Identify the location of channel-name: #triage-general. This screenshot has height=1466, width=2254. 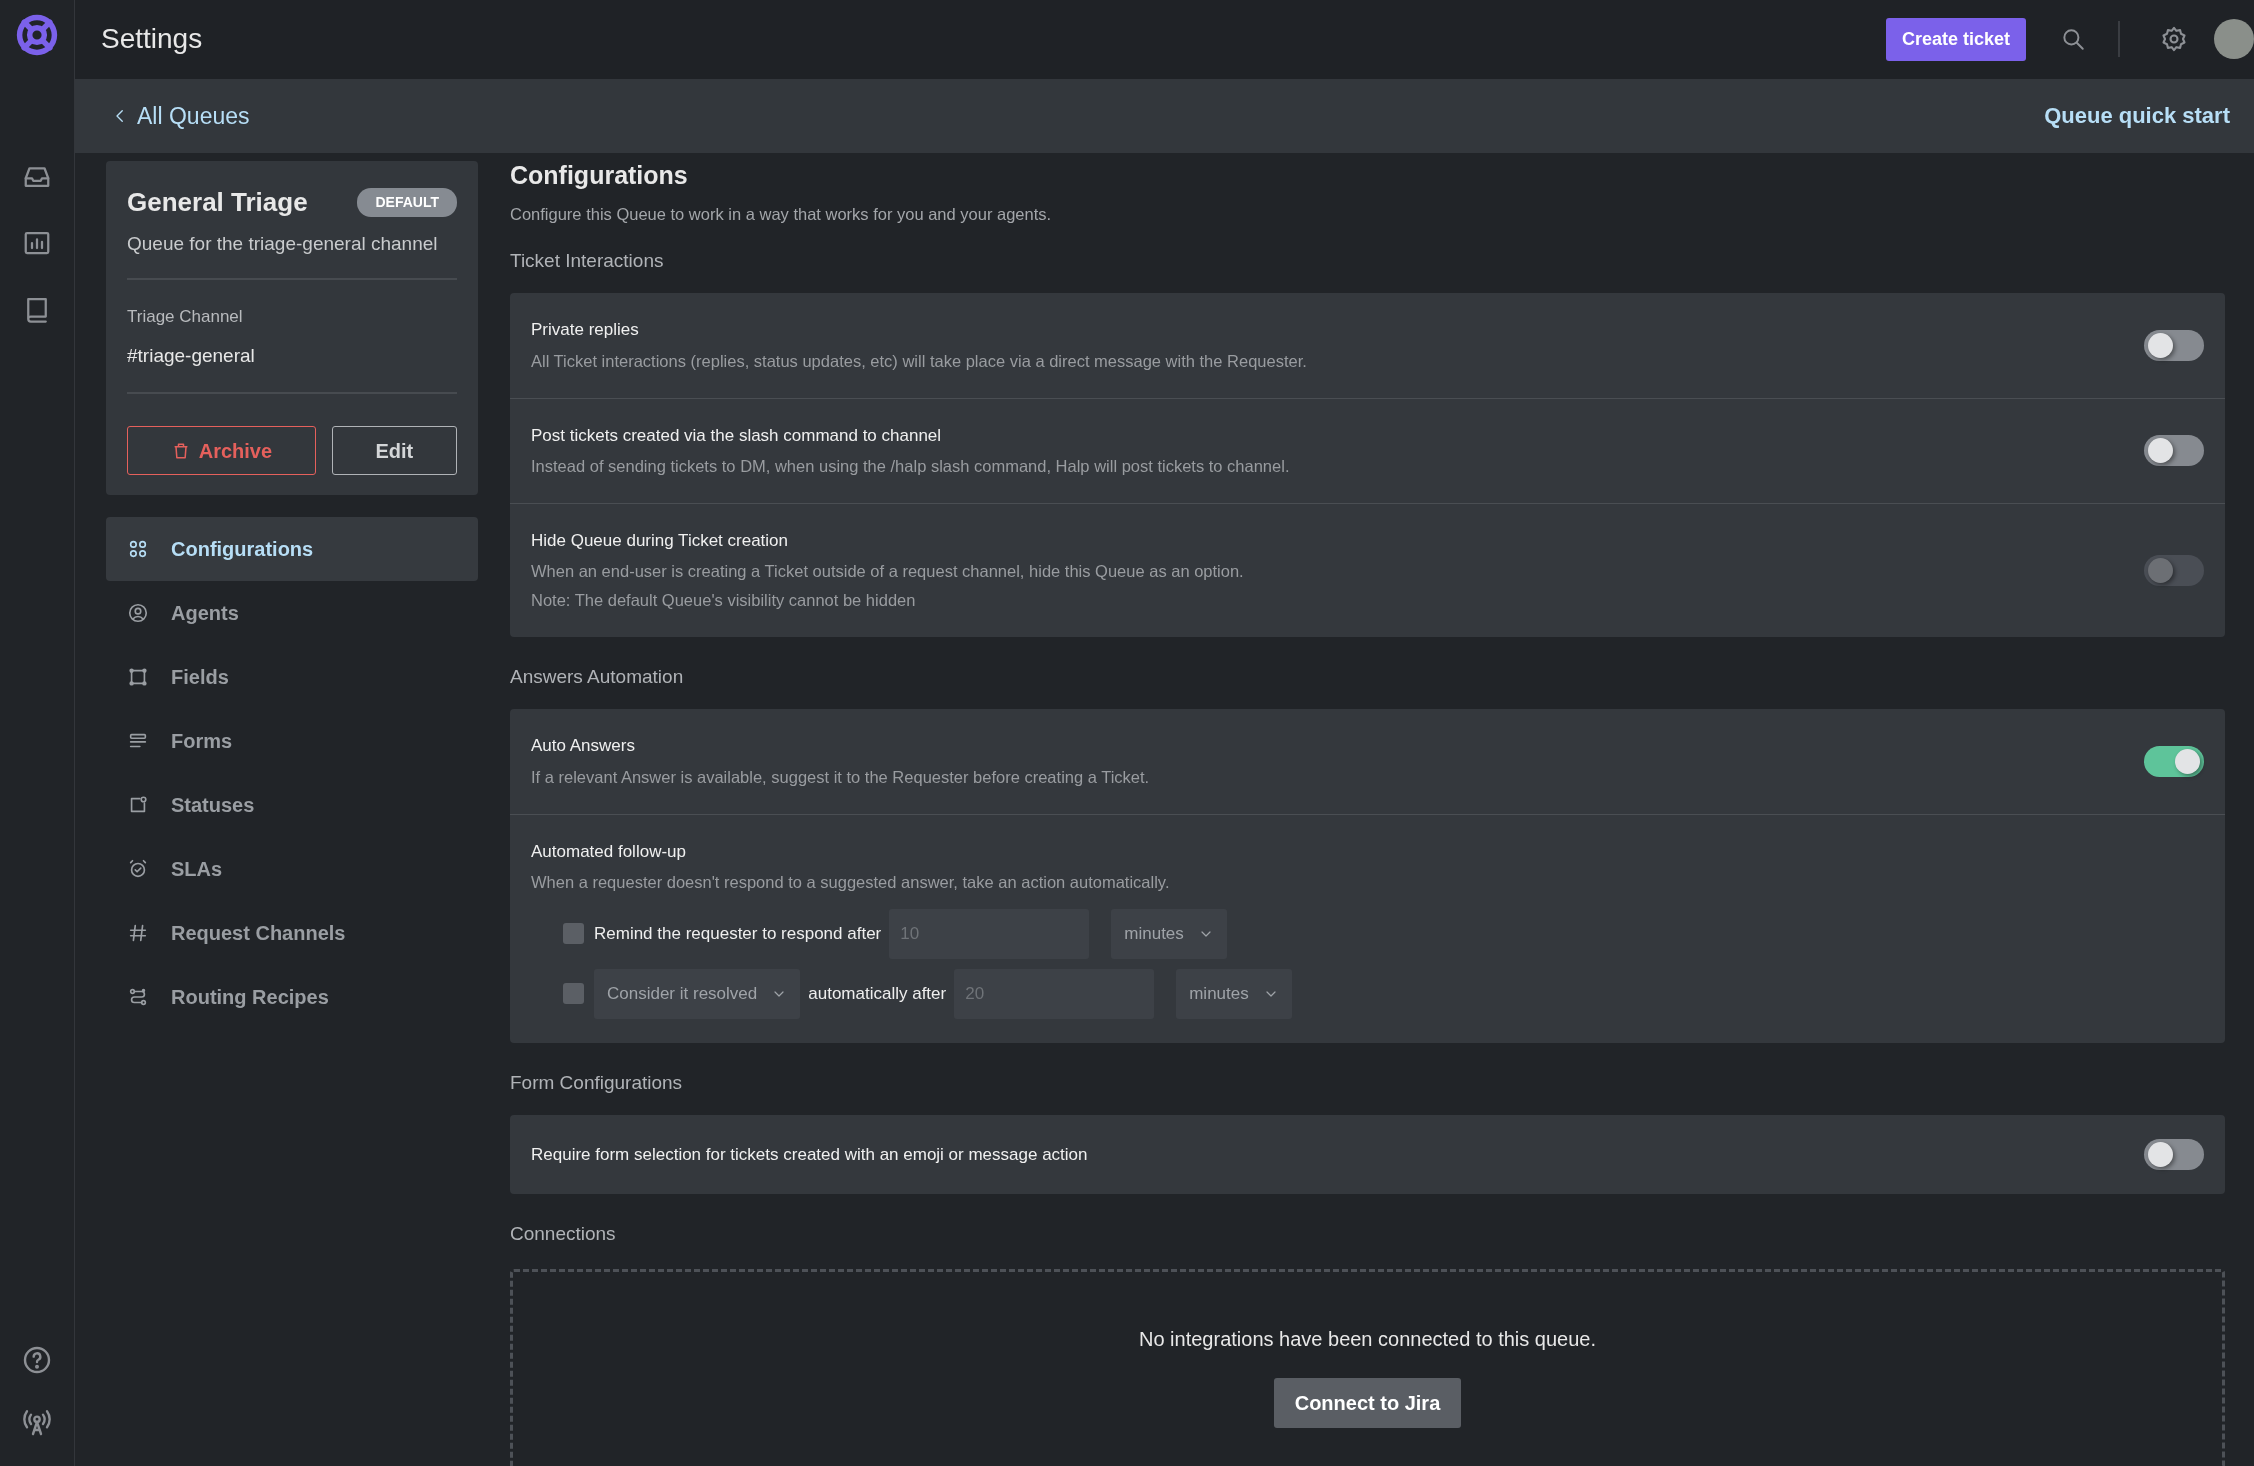
(292, 368).